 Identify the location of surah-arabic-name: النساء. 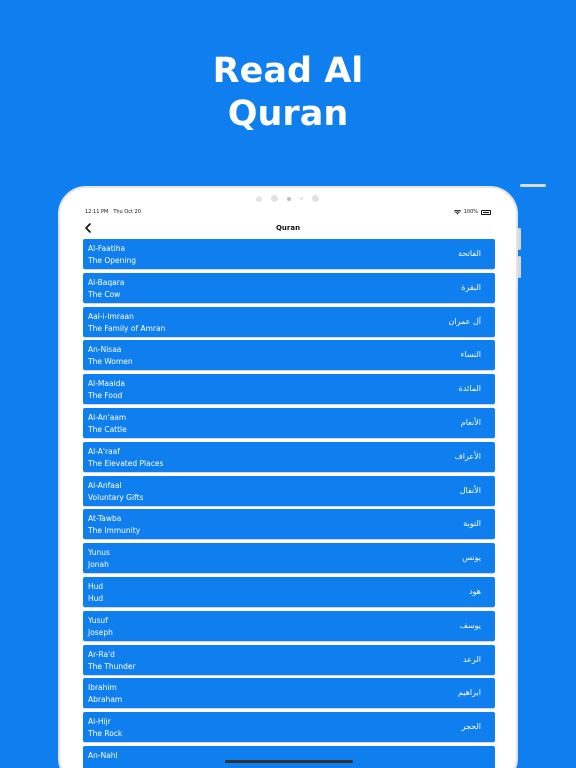
(470, 355).